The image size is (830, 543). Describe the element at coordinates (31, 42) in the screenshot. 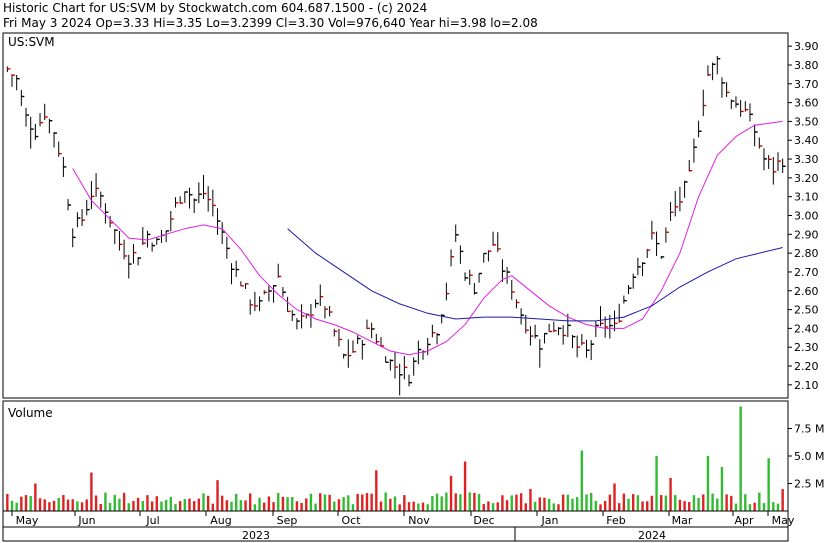

I see `symbol-label: US:SVM` at that location.